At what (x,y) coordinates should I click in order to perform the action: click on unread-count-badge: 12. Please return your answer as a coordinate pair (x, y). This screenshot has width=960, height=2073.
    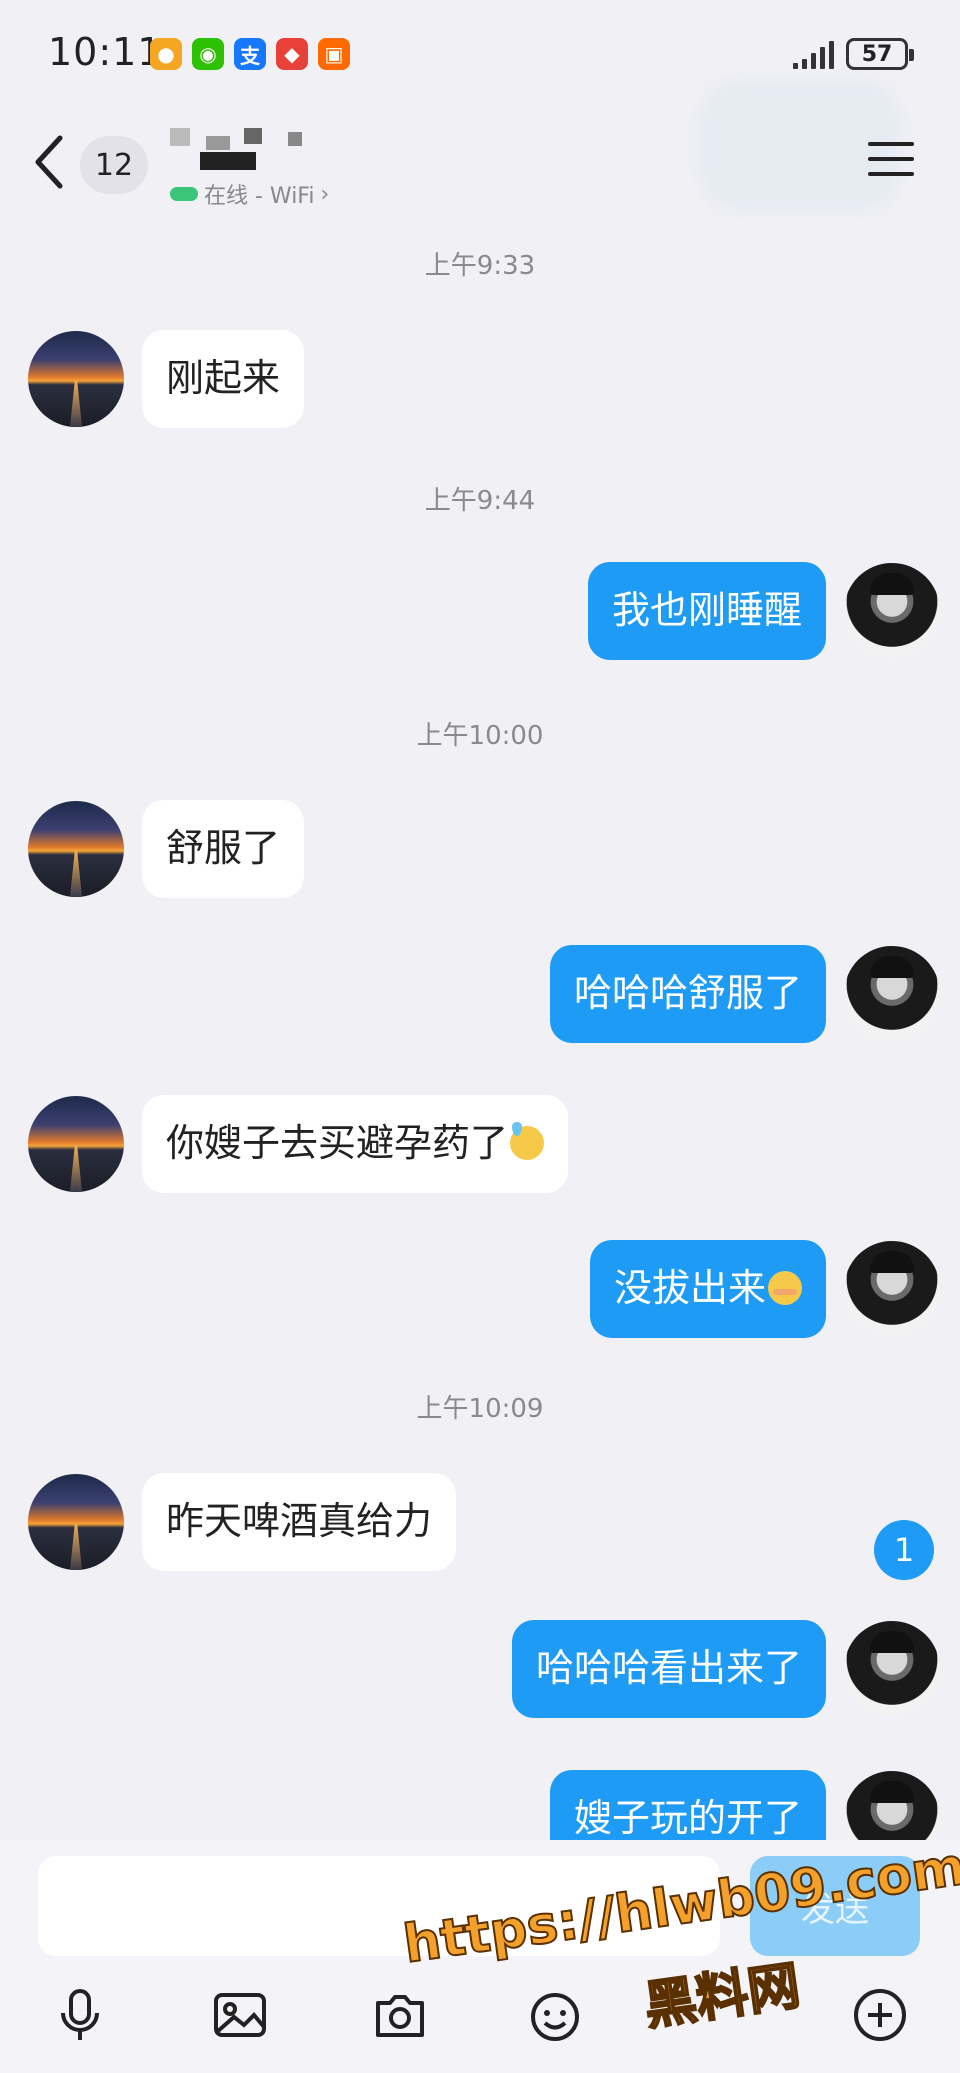
    Looking at the image, I should click on (114, 165).